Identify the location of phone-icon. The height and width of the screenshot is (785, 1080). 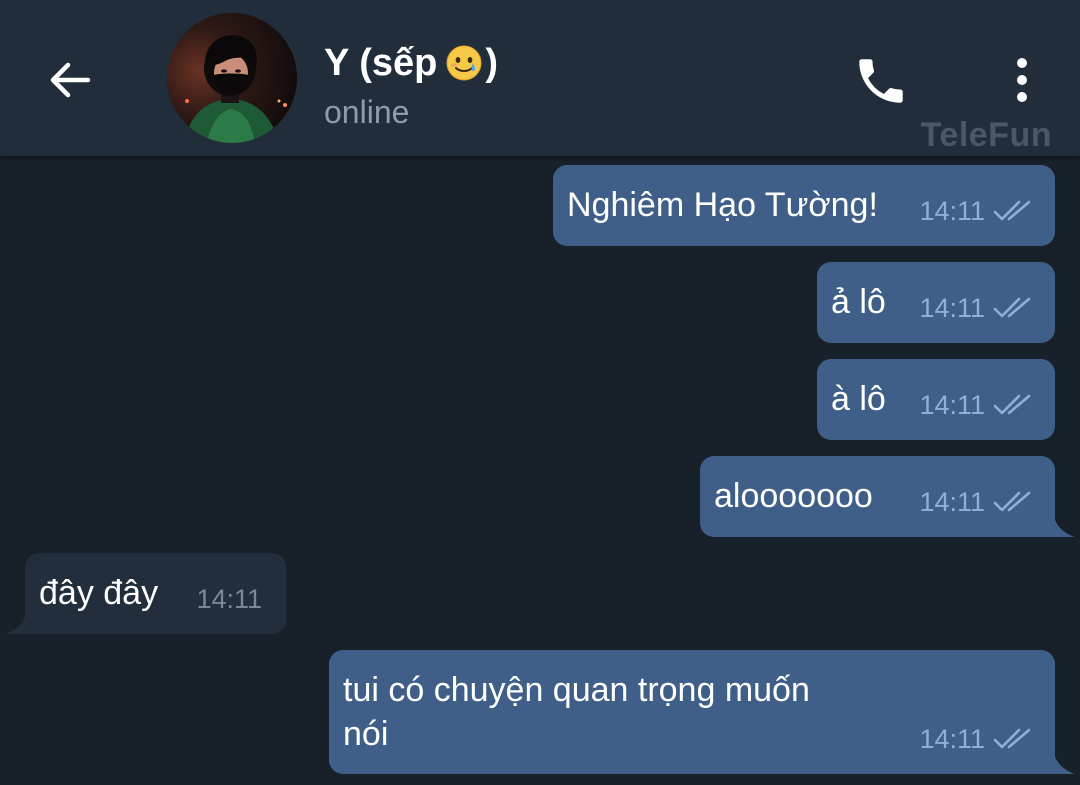
(881, 81).